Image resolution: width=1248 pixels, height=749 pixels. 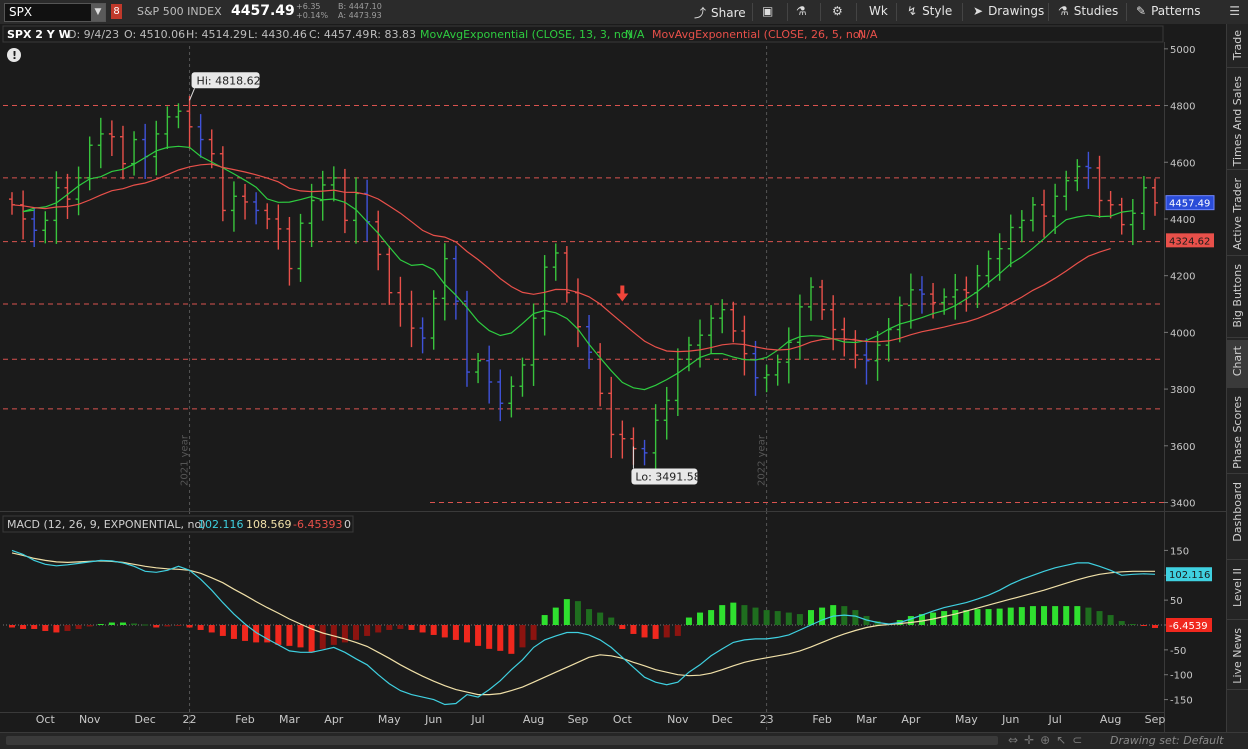 I want to click on sidebar-tab-label: Chart, so click(x=1237, y=361).